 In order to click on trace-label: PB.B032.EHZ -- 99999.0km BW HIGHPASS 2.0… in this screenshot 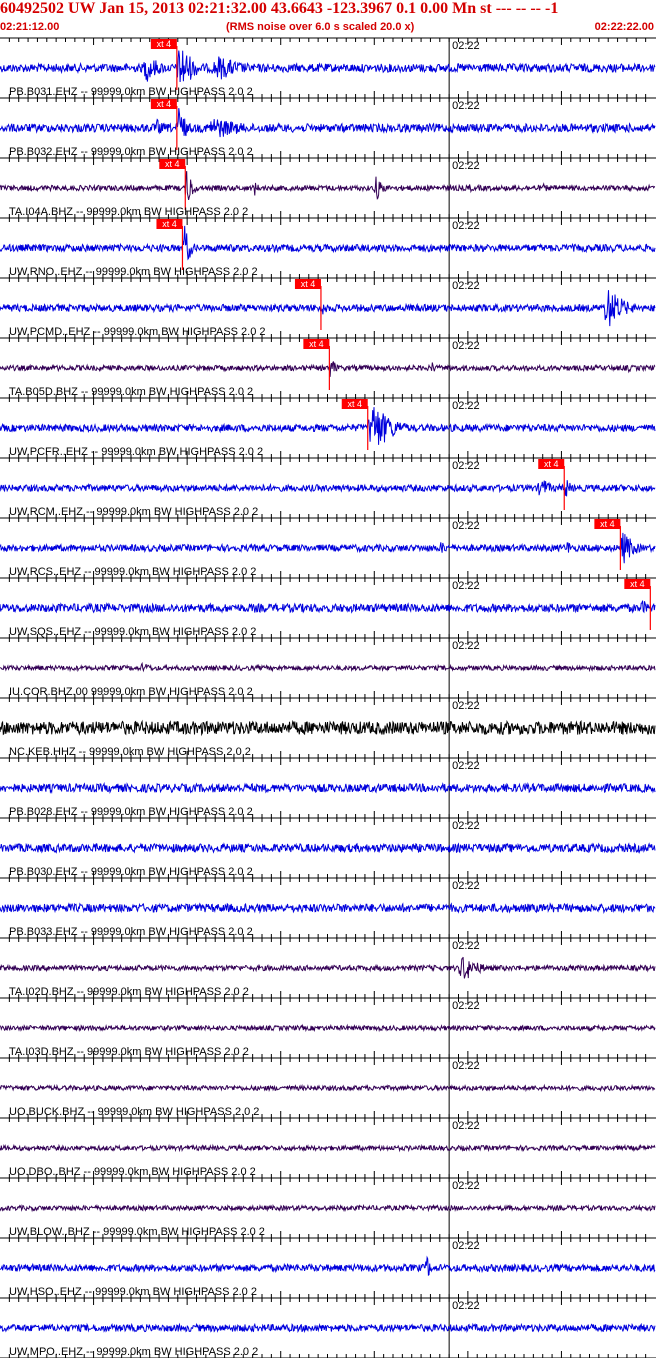, I will do `click(131, 152)`.